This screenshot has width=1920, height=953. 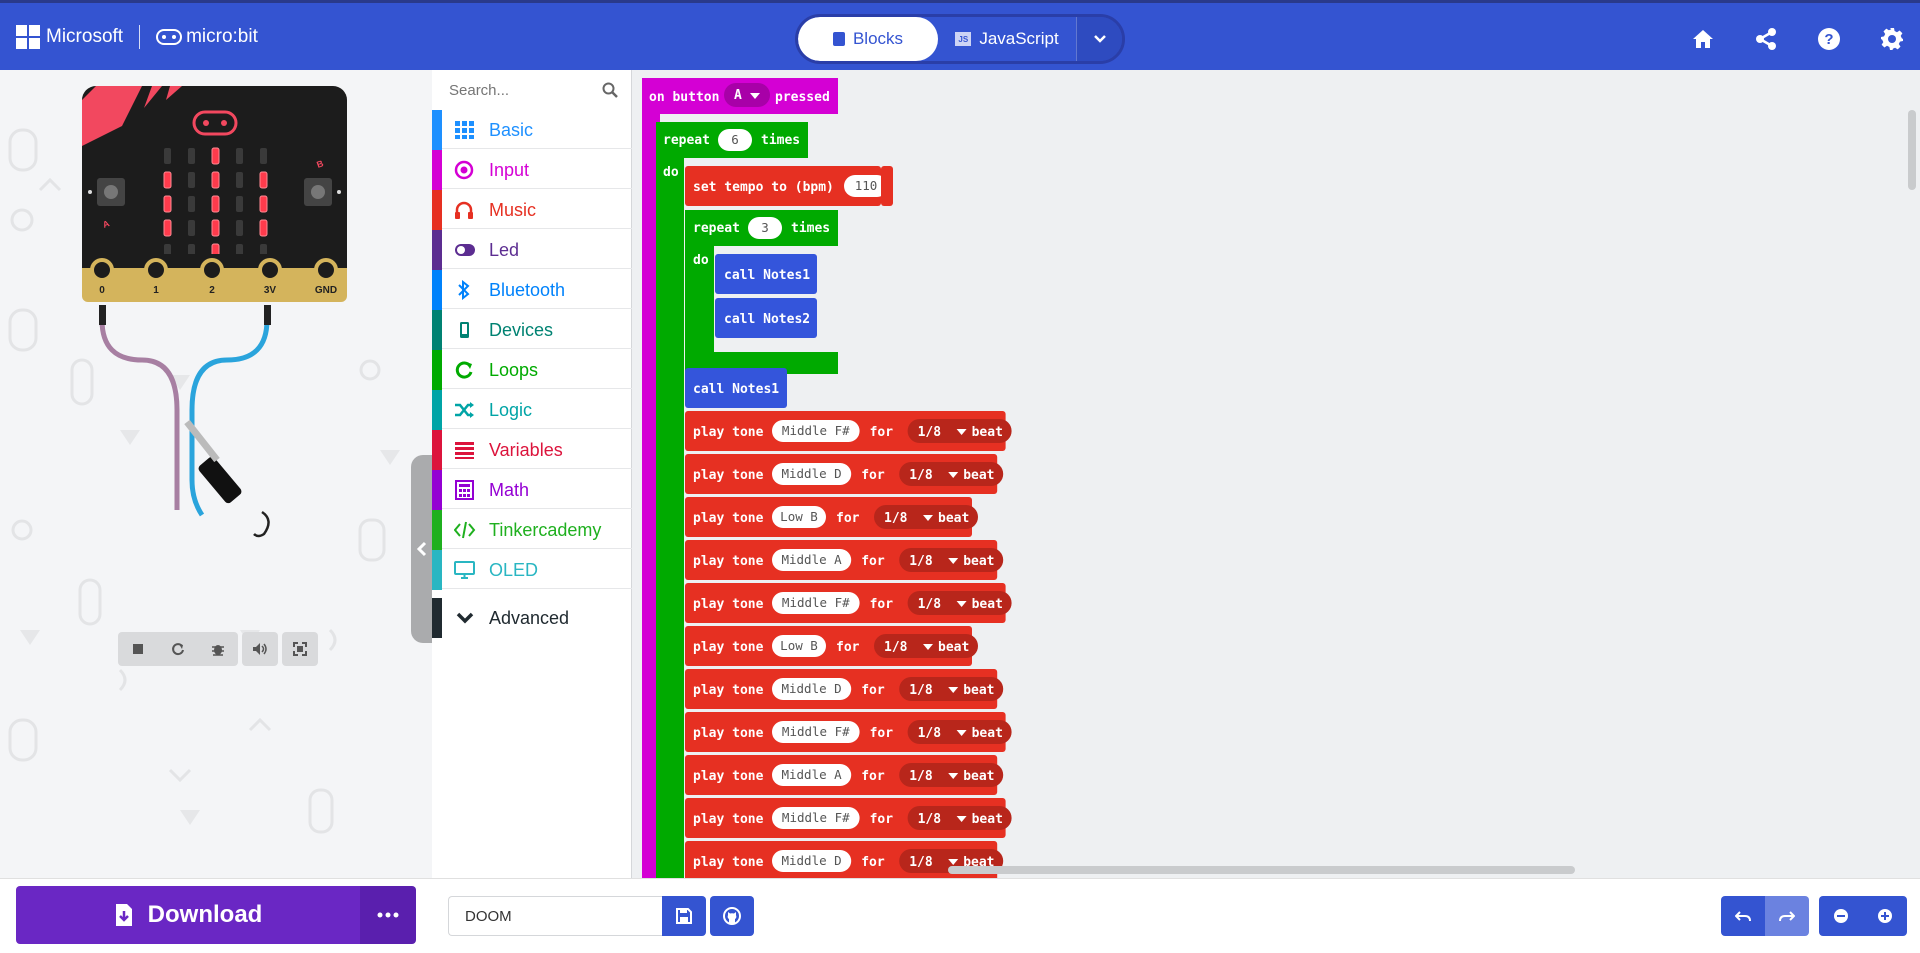 What do you see at coordinates (610, 90) in the screenshot?
I see `search-icon` at bounding box center [610, 90].